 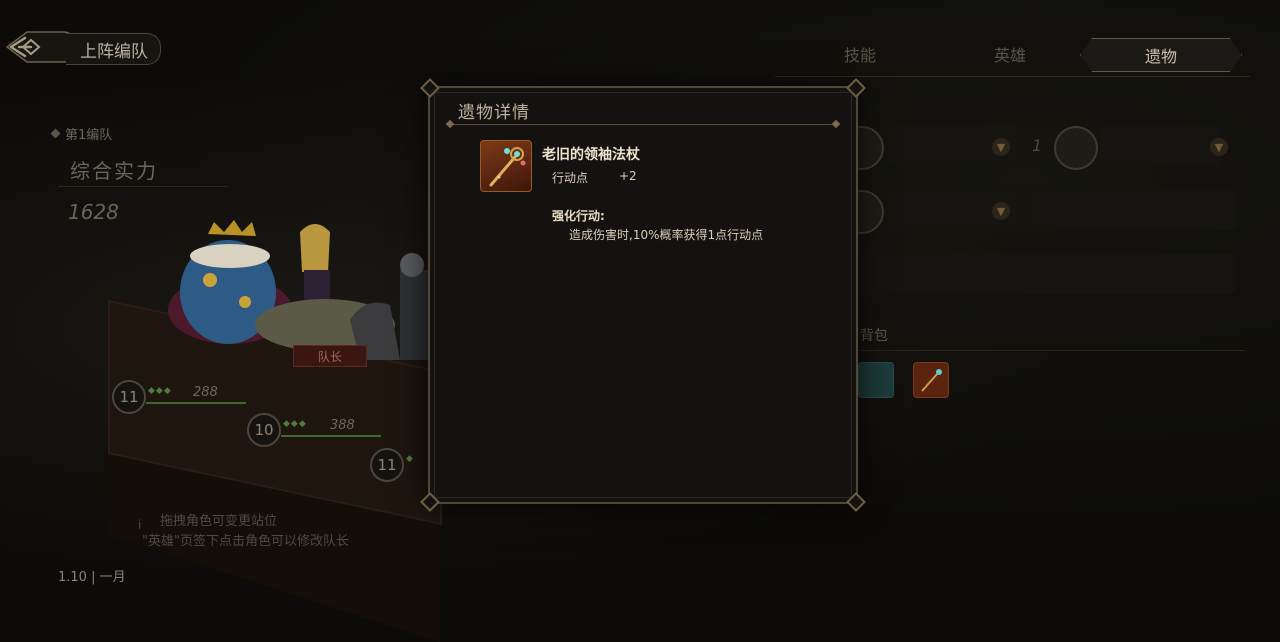 I want to click on item-name: 老旧的领袖法杖, so click(x=591, y=155).